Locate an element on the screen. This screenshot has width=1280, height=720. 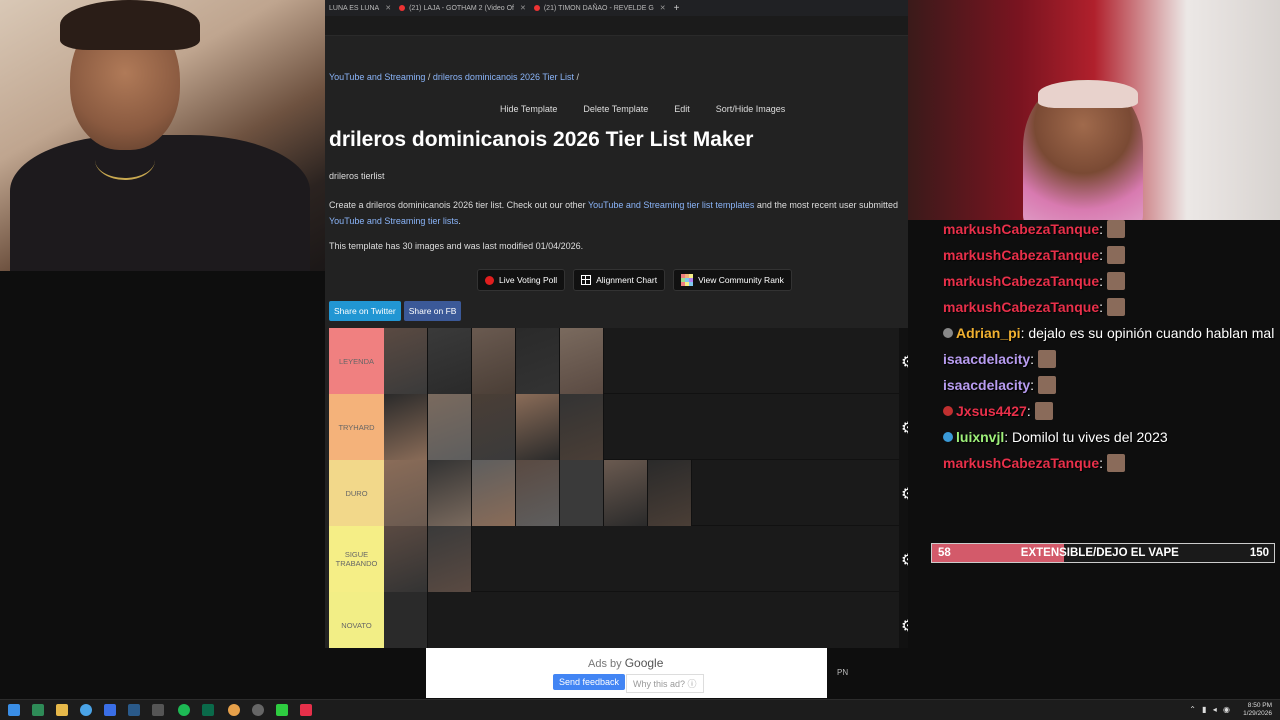
steam-icon is located at coordinates (134, 710).